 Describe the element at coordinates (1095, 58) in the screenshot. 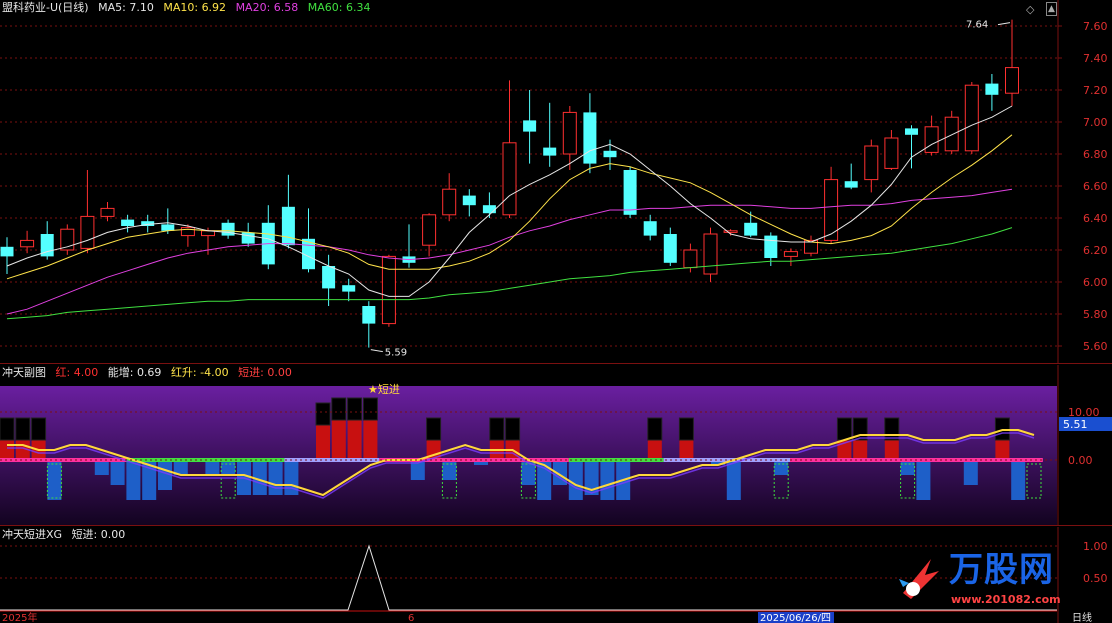

I see `price-tick-label: 7.40` at that location.